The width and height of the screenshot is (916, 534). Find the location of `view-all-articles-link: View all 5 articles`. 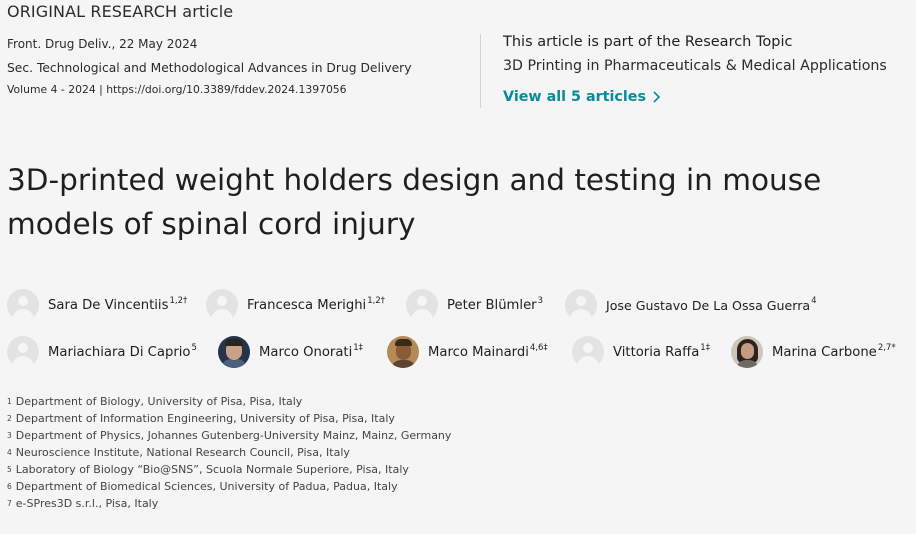

view-all-articles-link: View all 5 articles is located at coordinates (582, 97).